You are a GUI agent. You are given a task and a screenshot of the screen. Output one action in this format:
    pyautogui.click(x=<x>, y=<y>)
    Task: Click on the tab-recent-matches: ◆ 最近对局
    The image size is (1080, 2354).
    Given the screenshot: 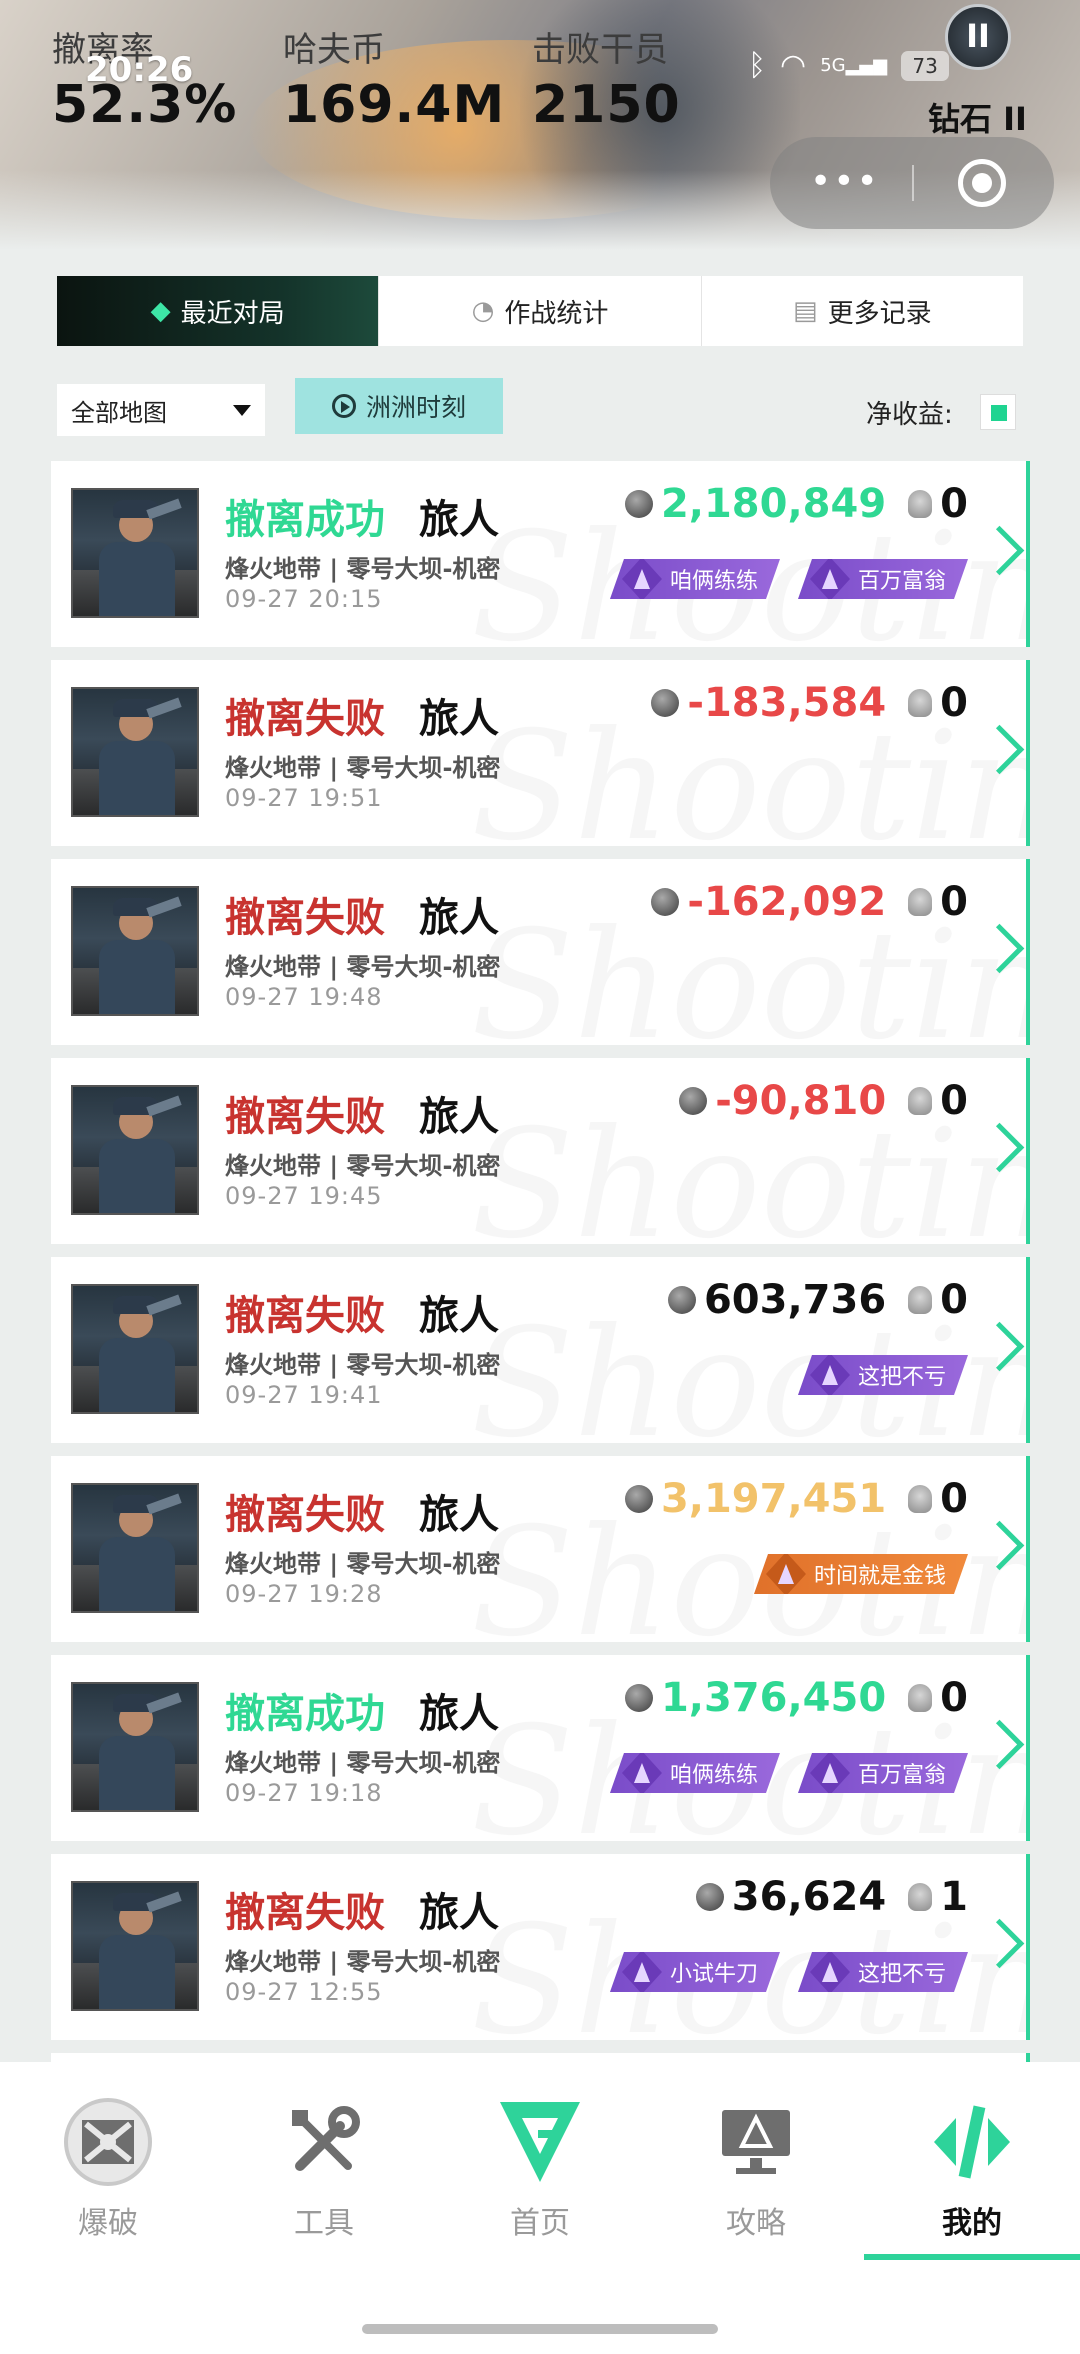 What is the action you would take?
    pyautogui.click(x=218, y=311)
    